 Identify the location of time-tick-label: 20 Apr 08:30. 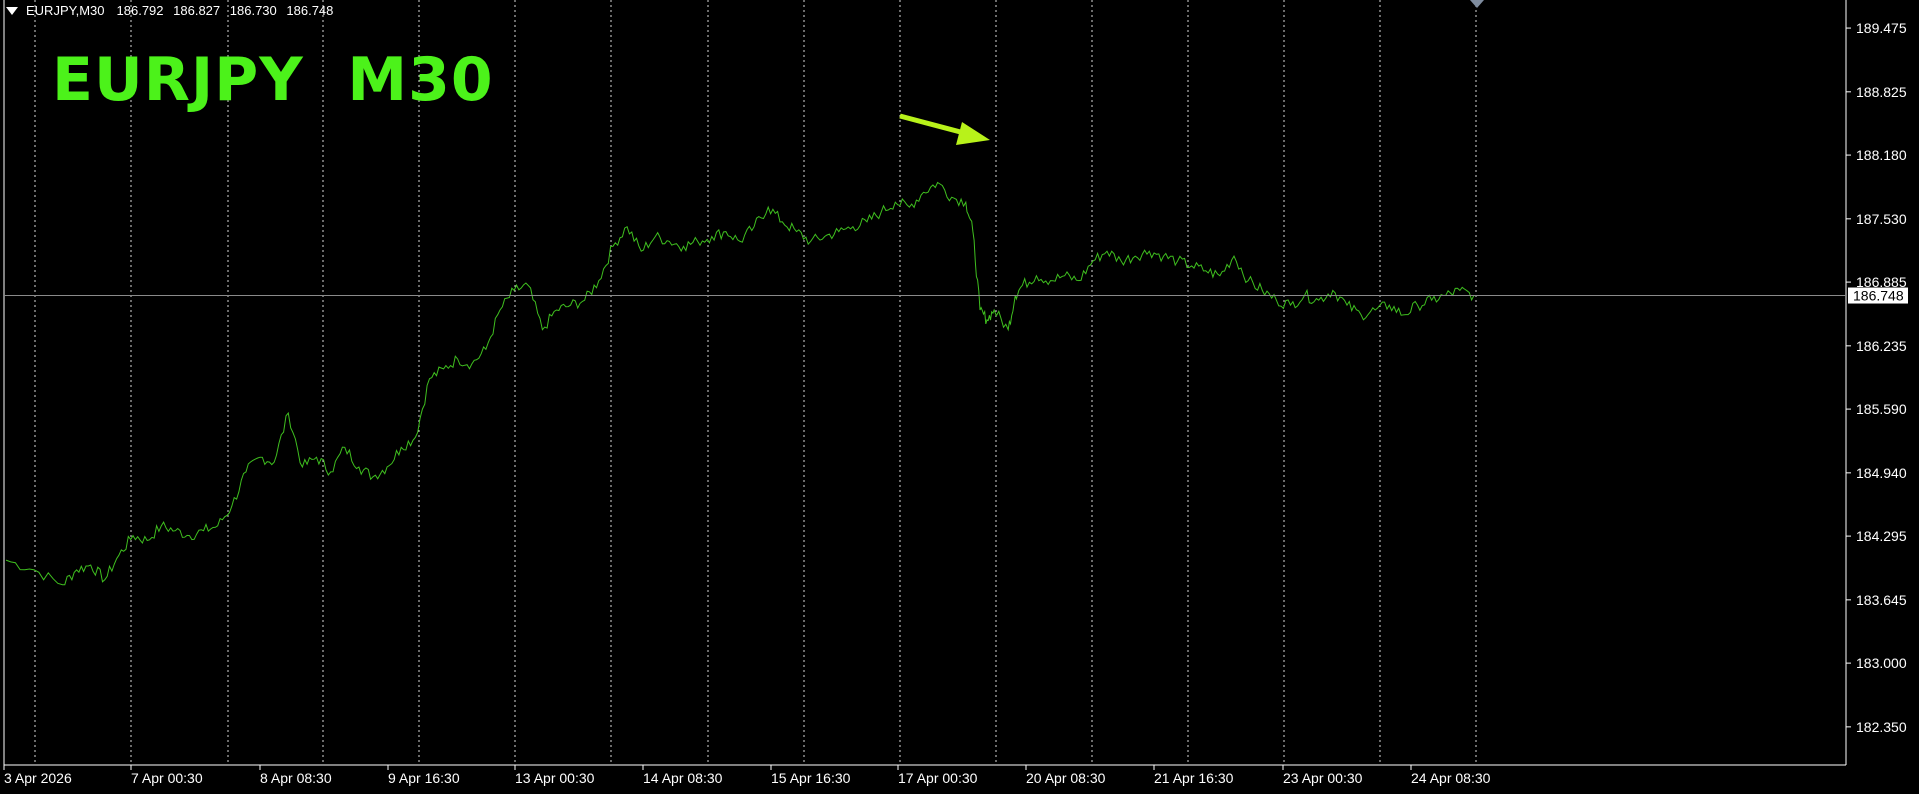
(1066, 778).